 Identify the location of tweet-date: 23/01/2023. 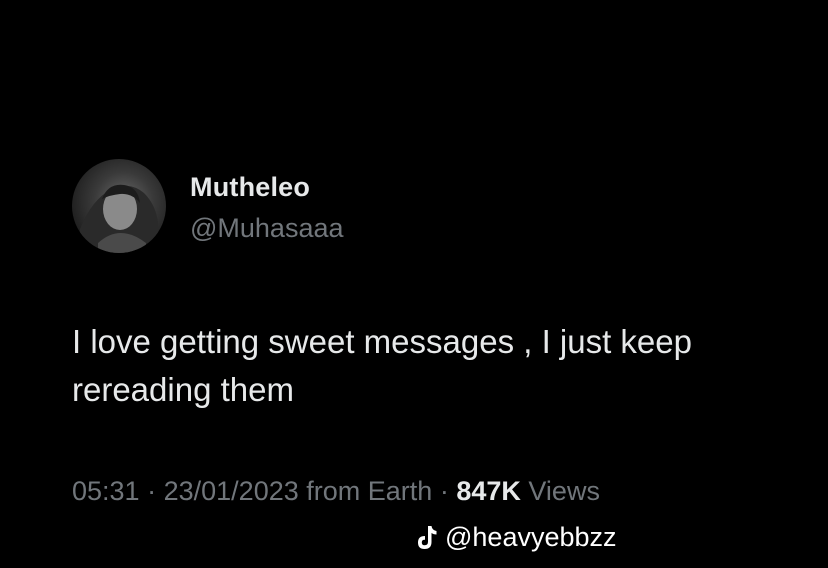
(231, 491).